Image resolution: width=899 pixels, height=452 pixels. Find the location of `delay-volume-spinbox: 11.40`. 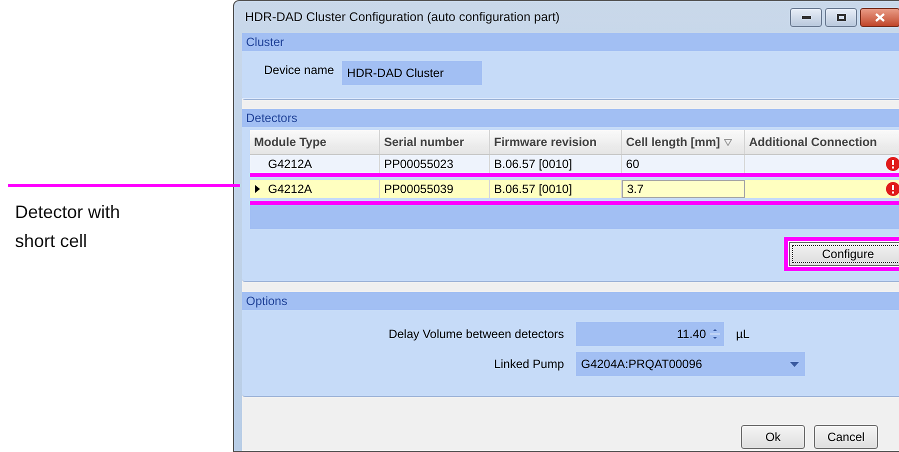

delay-volume-spinbox: 11.40 is located at coordinates (650, 334).